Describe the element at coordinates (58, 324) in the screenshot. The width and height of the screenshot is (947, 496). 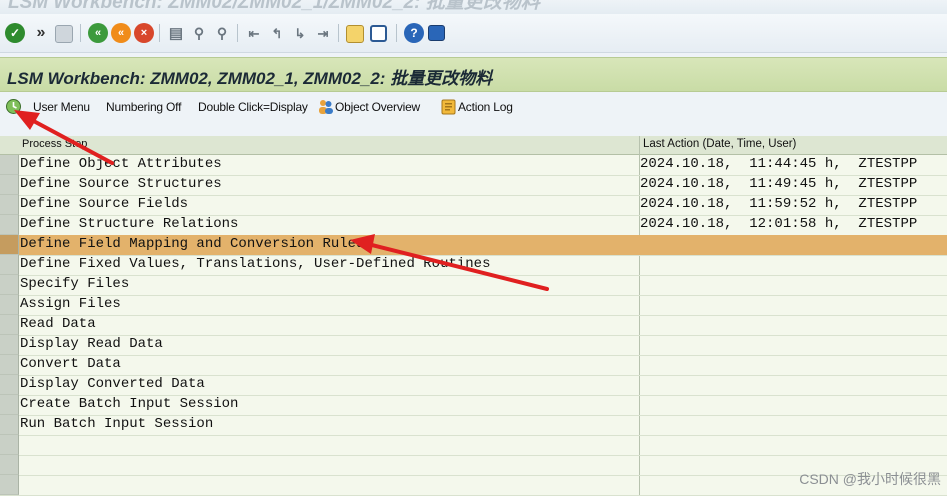
I see `process-step-cell: Read Data` at that location.